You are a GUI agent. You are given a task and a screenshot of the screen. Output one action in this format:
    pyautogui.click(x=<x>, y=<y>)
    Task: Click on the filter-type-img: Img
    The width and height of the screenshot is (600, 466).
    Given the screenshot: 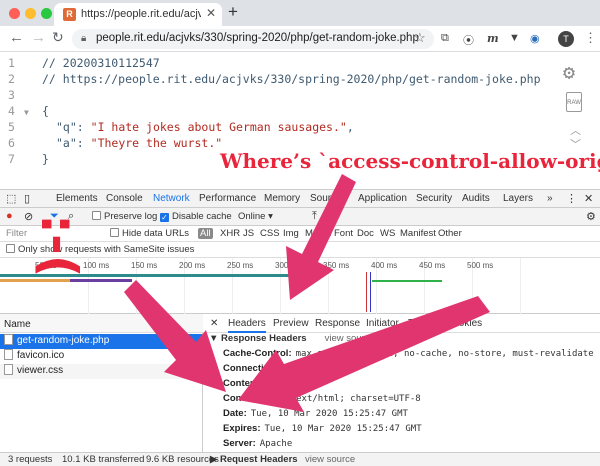 What is the action you would take?
    pyautogui.click(x=291, y=233)
    